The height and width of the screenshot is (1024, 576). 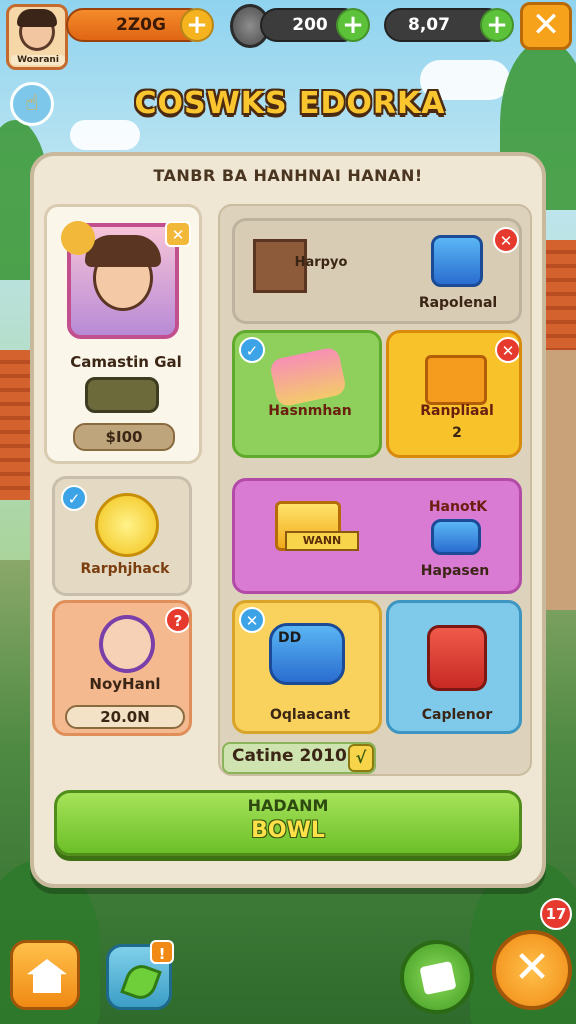 I want to click on item-name: Hasnmhan, so click(x=310, y=411).